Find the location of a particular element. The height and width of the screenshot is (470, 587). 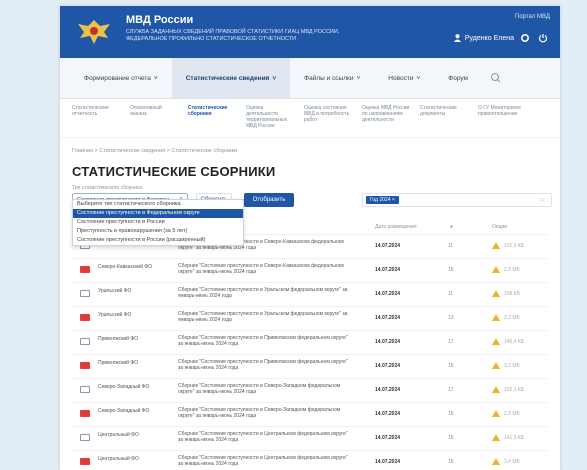

dropdown-option: Преступность и правонарушения (за 5 лет) is located at coordinates (158, 231).